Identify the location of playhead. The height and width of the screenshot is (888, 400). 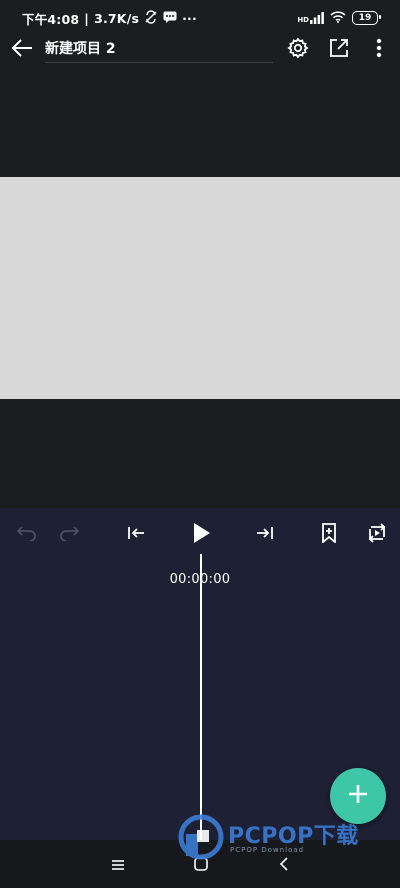
(201, 699).